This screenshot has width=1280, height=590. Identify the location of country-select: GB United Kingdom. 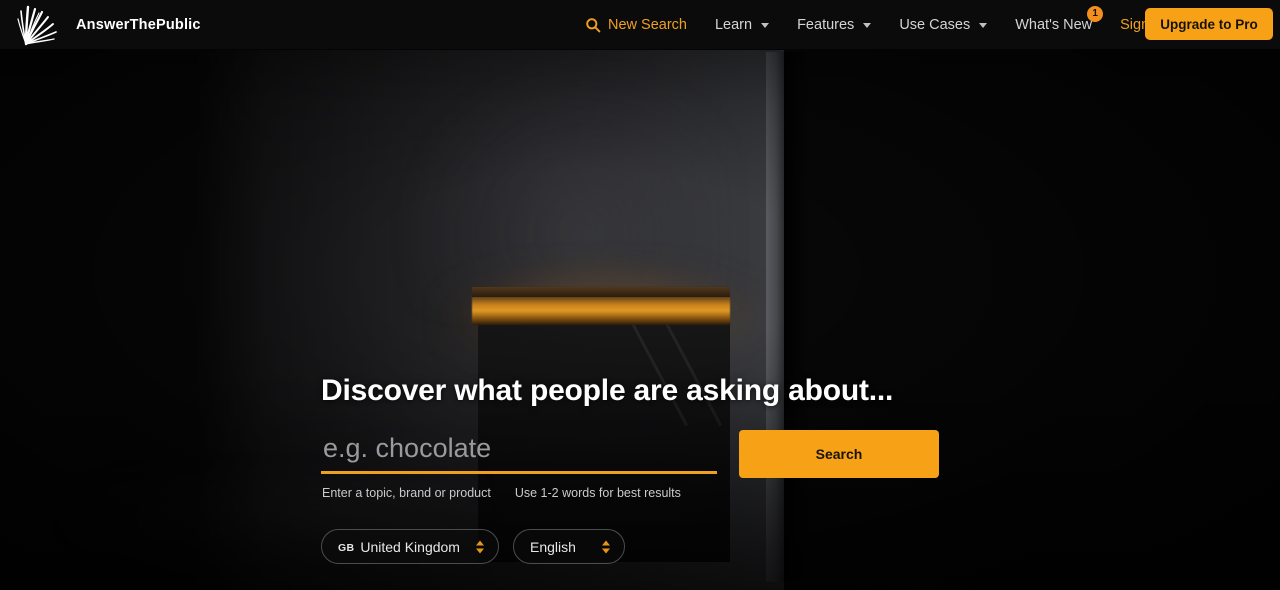
(410, 546).